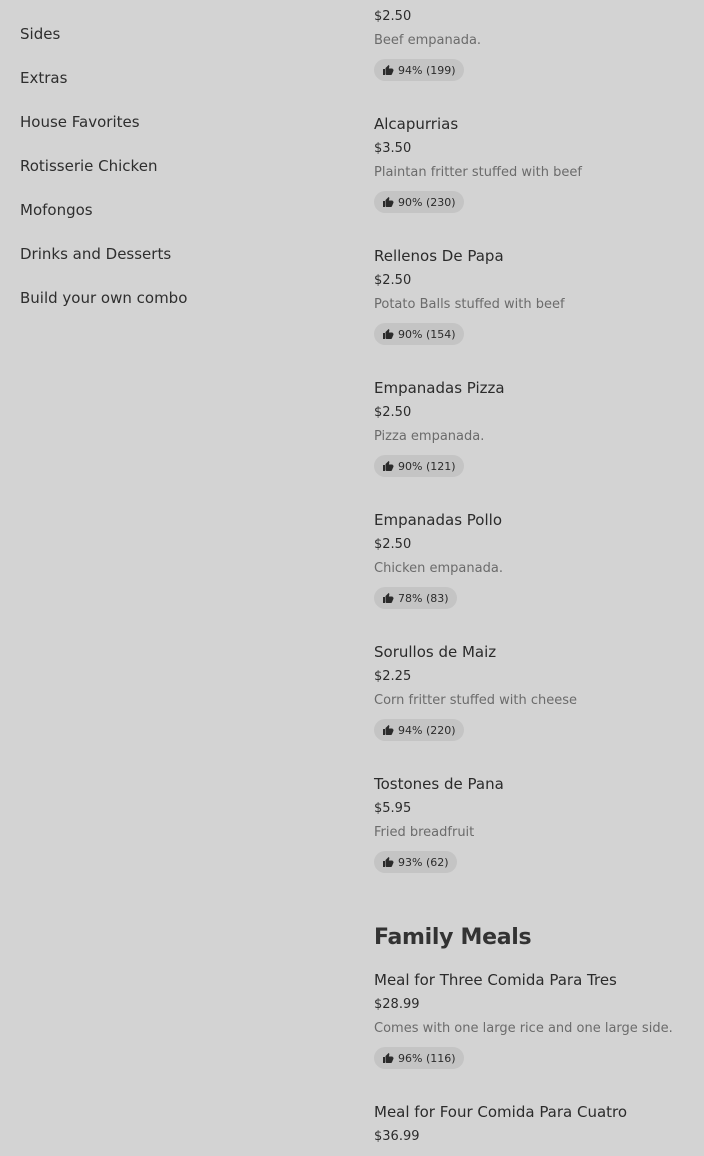 Image resolution: width=704 pixels, height=1156 pixels. Describe the element at coordinates (427, 70) in the screenshot. I see `rating-text: 94% (199)` at that location.